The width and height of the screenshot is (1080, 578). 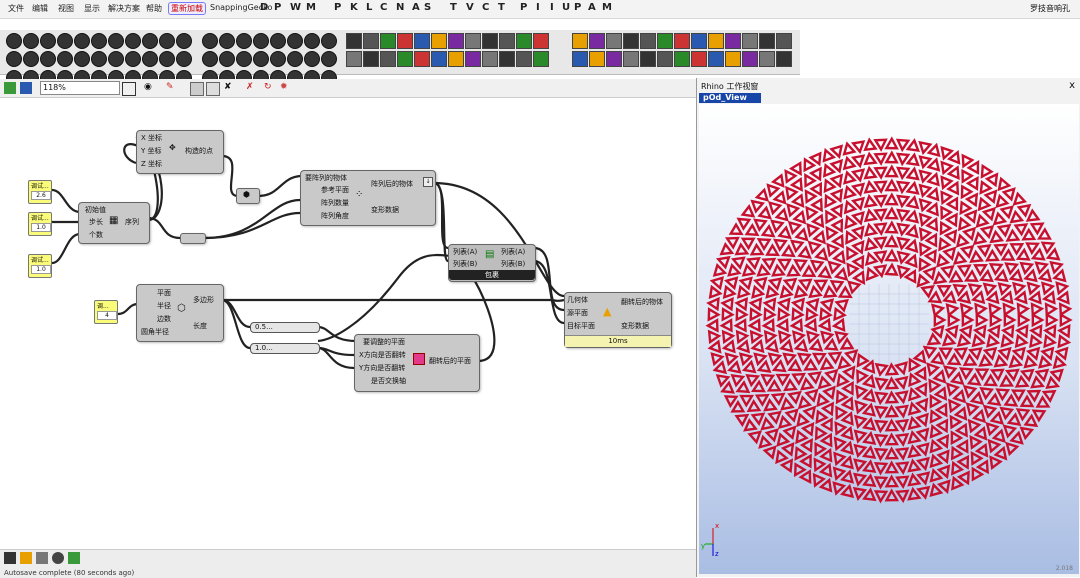 What do you see at coordinates (10, 558) in the screenshot?
I see `download-icon` at bounding box center [10, 558].